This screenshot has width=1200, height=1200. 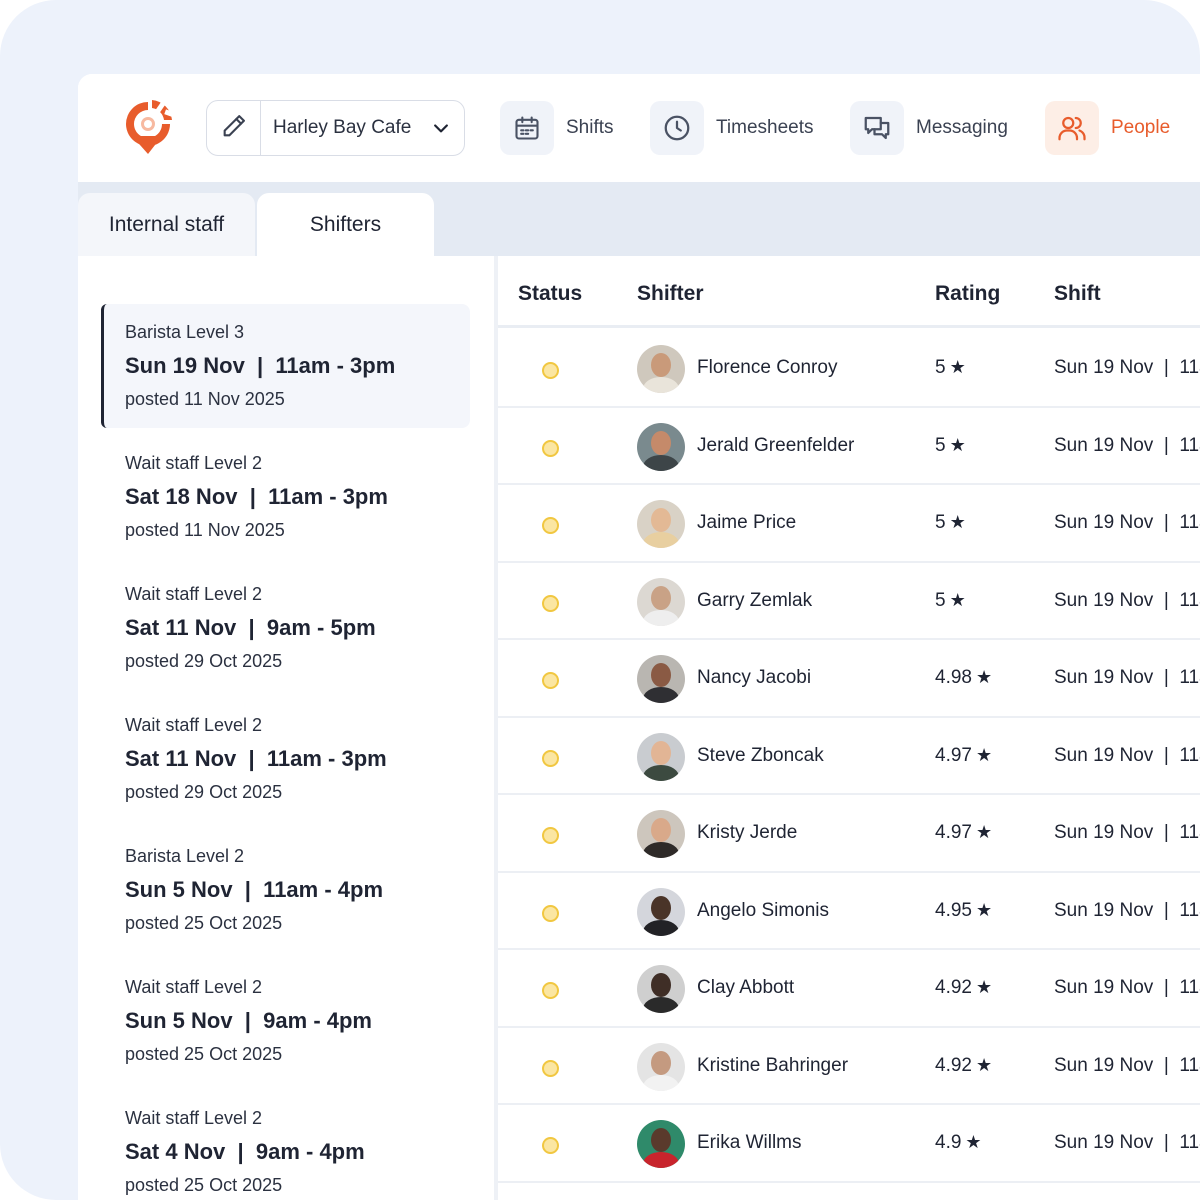 I want to click on shifter-name: Jerald Greenfelder, so click(x=775, y=446).